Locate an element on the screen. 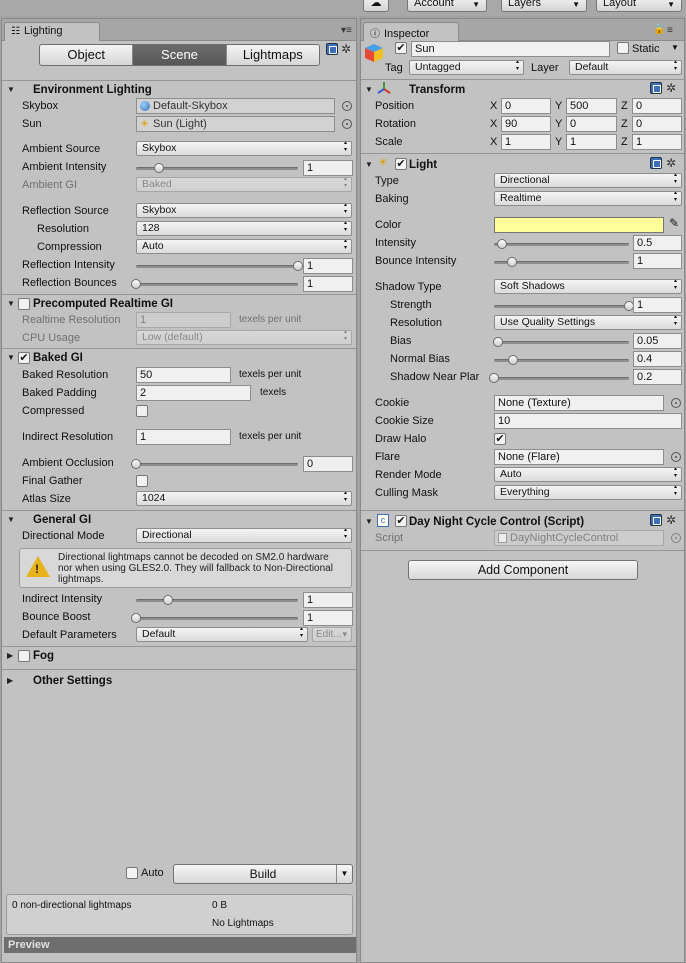 This screenshot has width=686, height=963. position-x-input: 0 is located at coordinates (526, 106).